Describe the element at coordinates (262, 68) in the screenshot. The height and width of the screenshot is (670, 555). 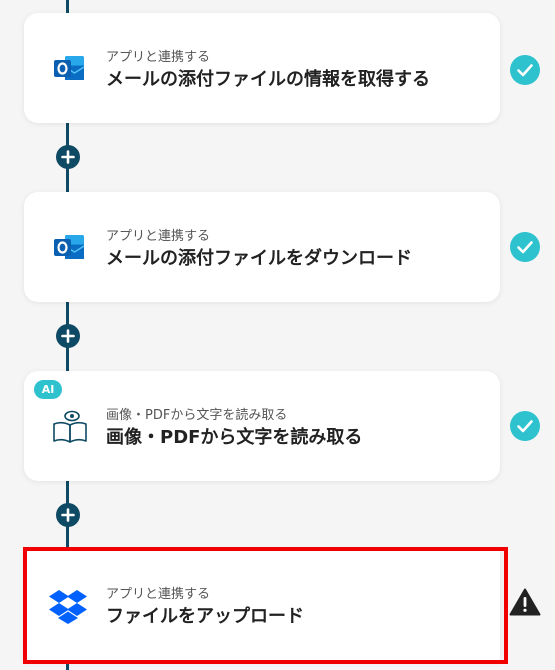
I see `step-card-1: アプリと連携する メールの添付ファイルの情報を取得する` at that location.